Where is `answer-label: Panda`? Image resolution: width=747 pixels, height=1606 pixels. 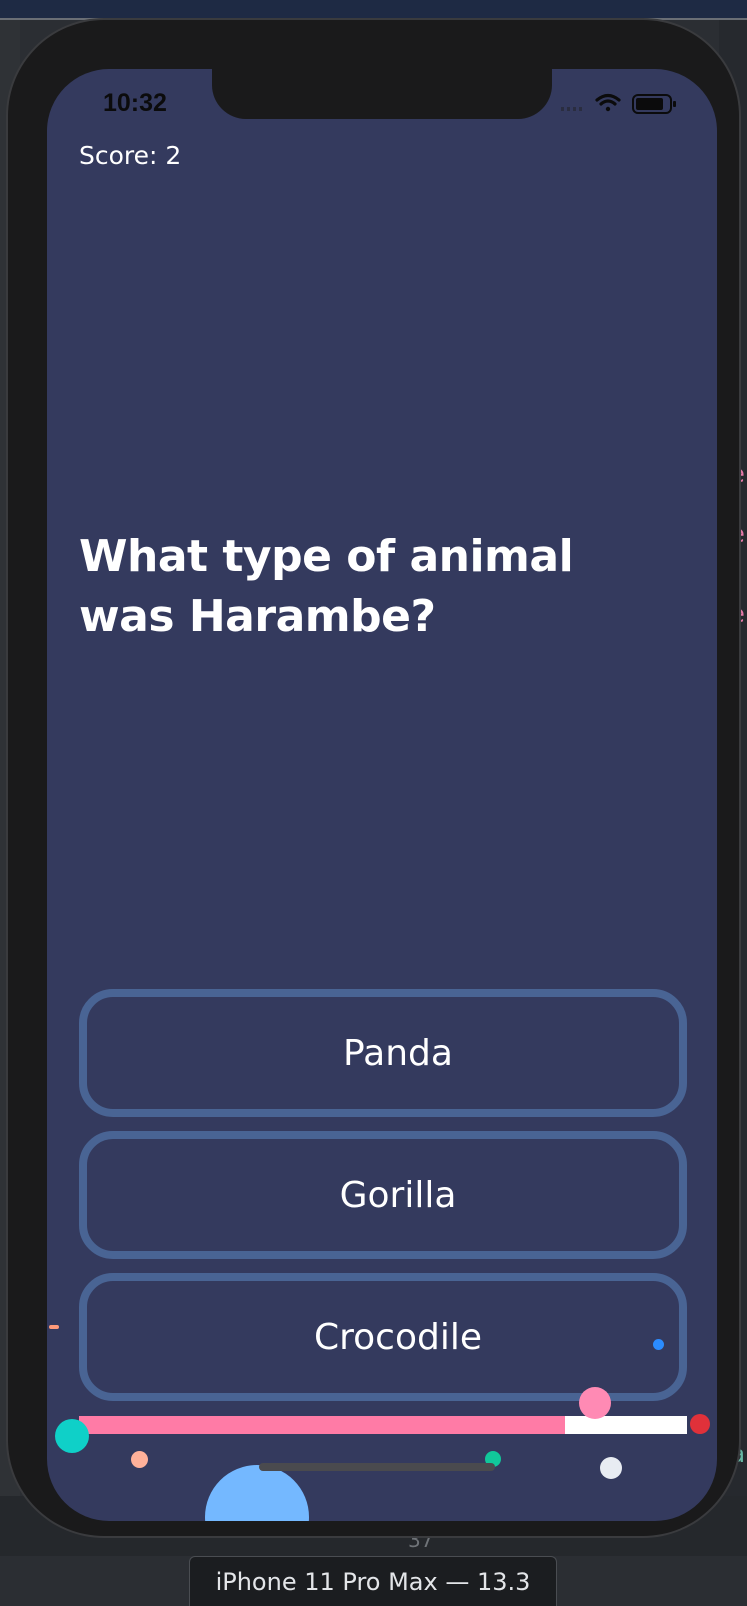 answer-label: Panda is located at coordinates (398, 1053).